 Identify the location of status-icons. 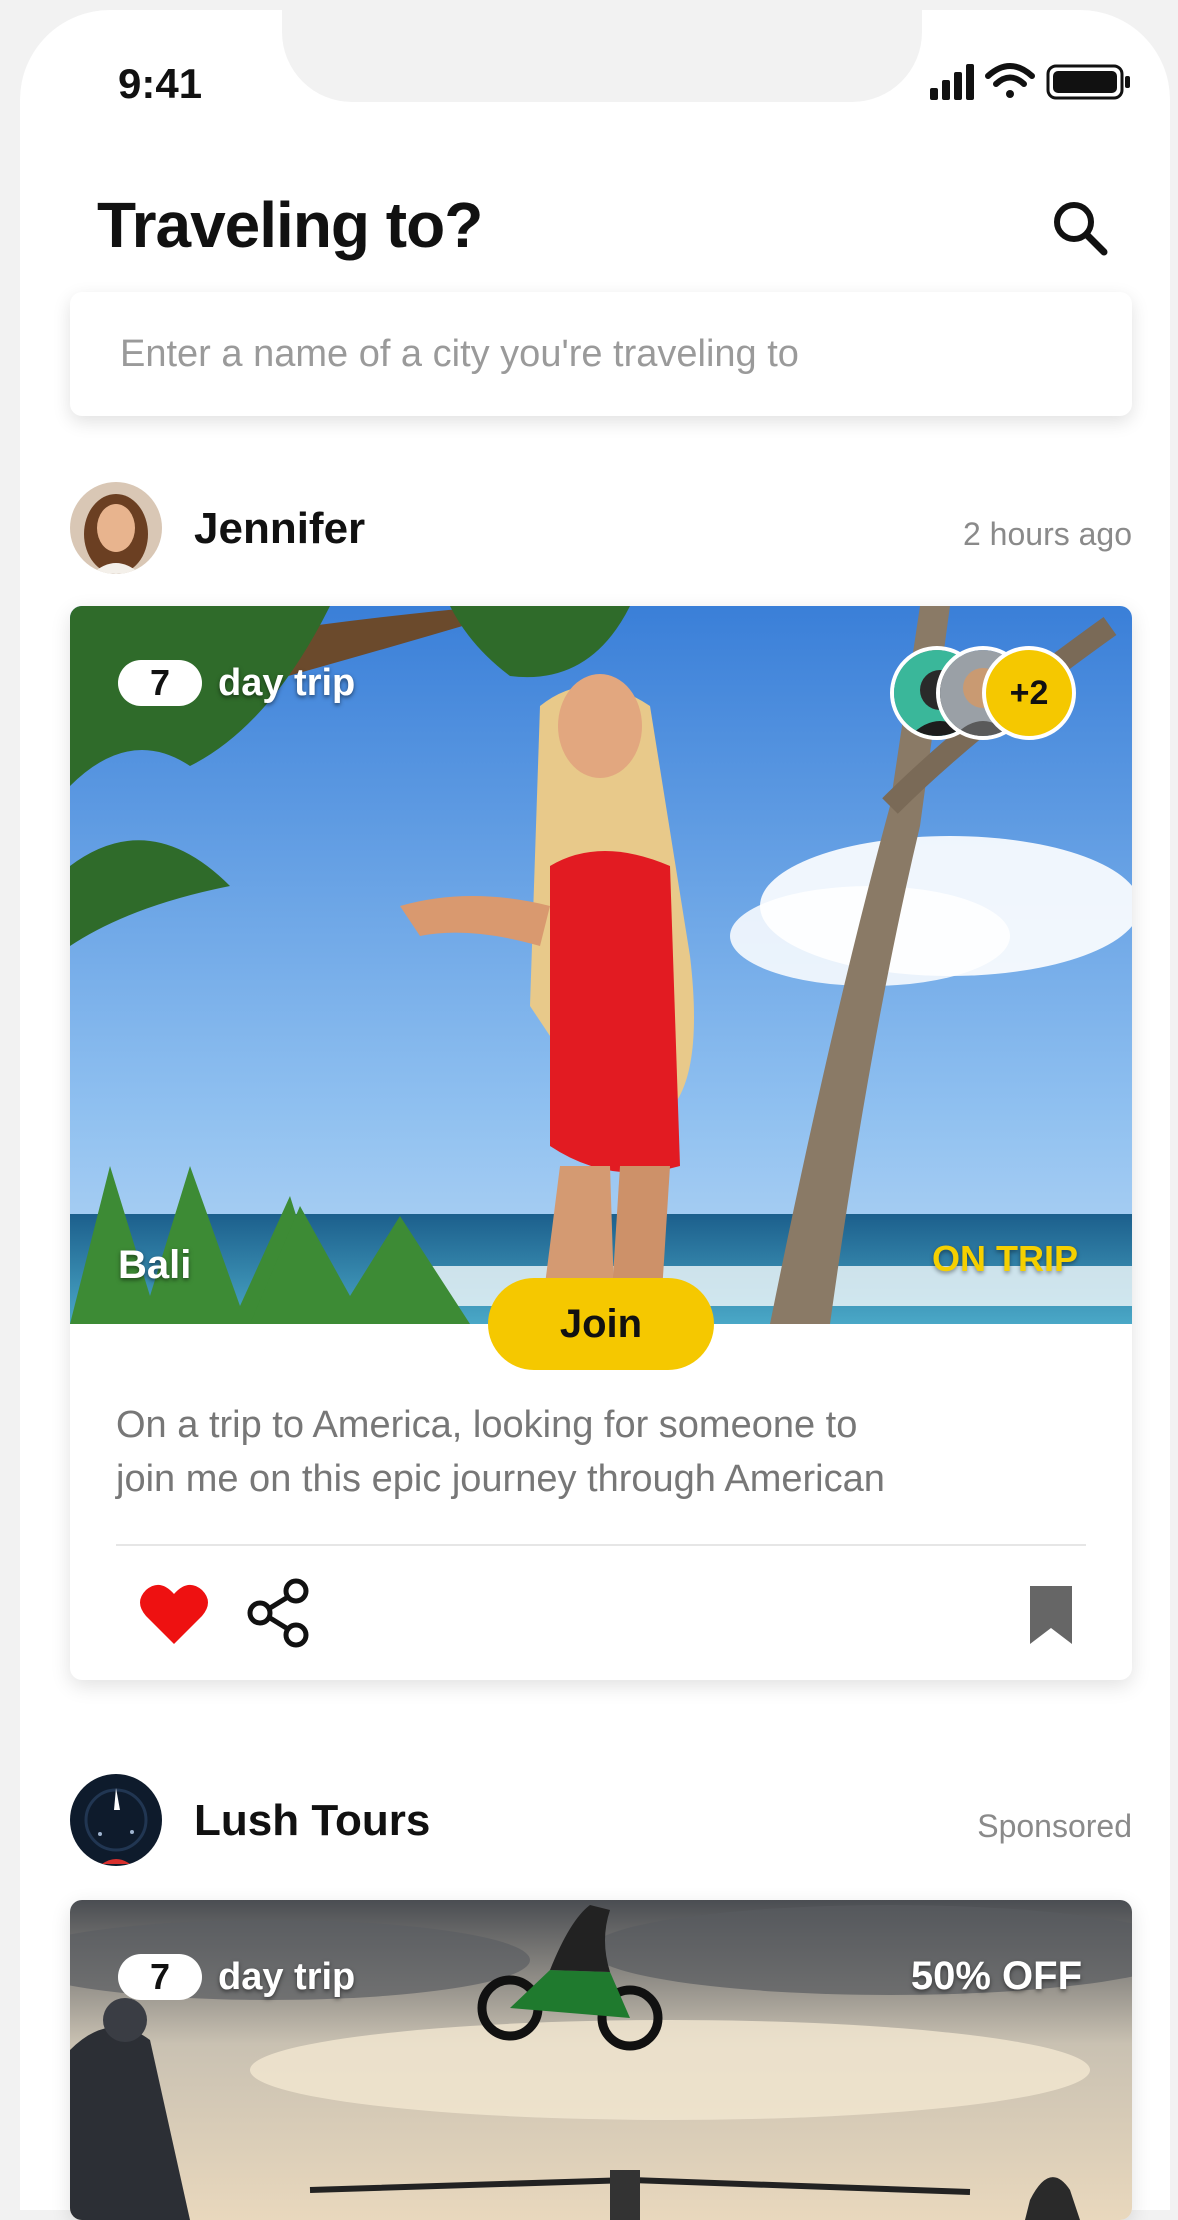
(1030, 81).